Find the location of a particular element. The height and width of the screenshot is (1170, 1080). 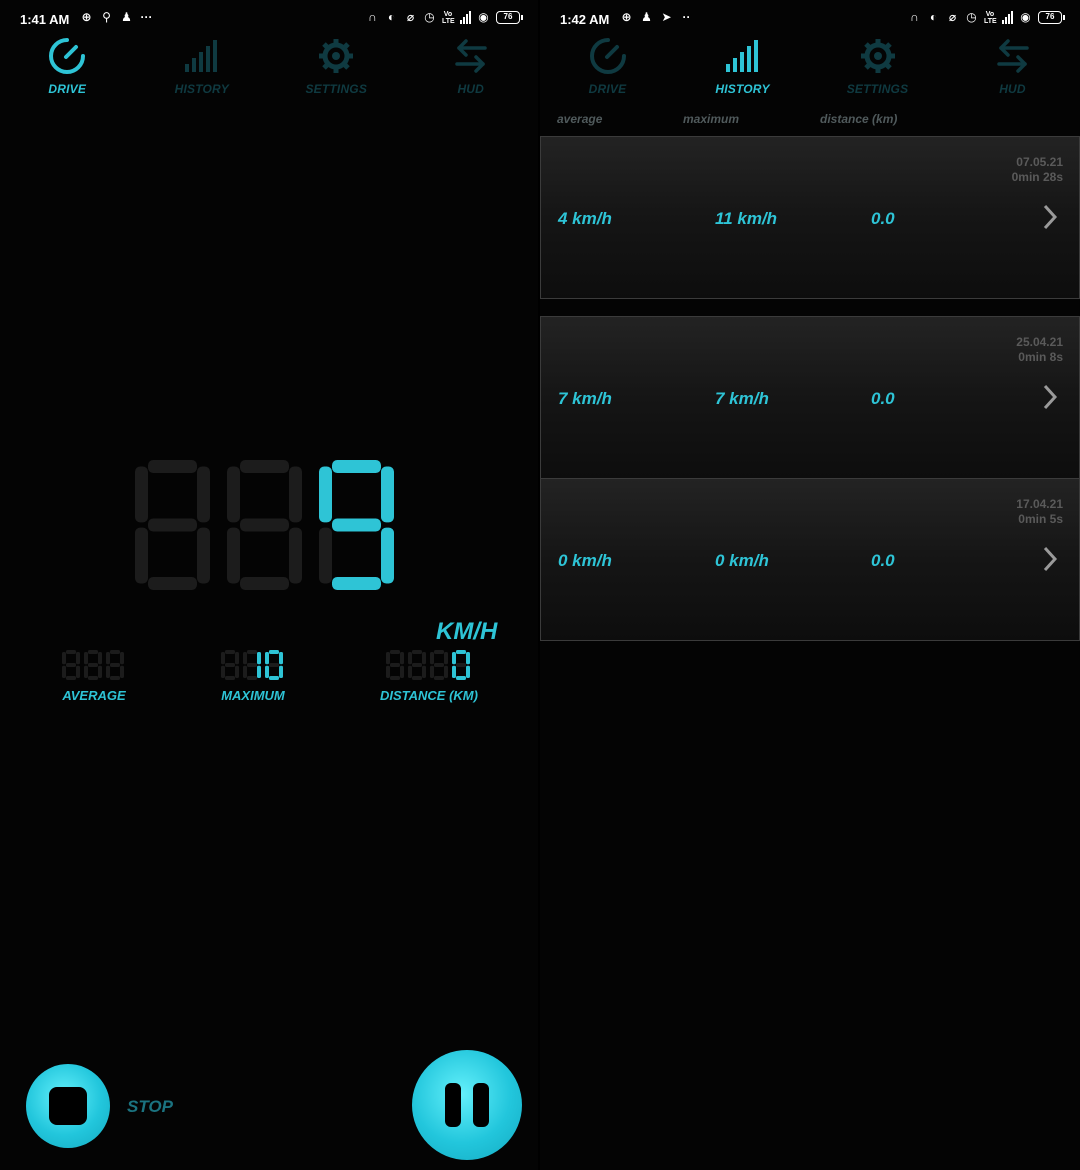

more-notifications-icon: ··· is located at coordinates (146, 17).